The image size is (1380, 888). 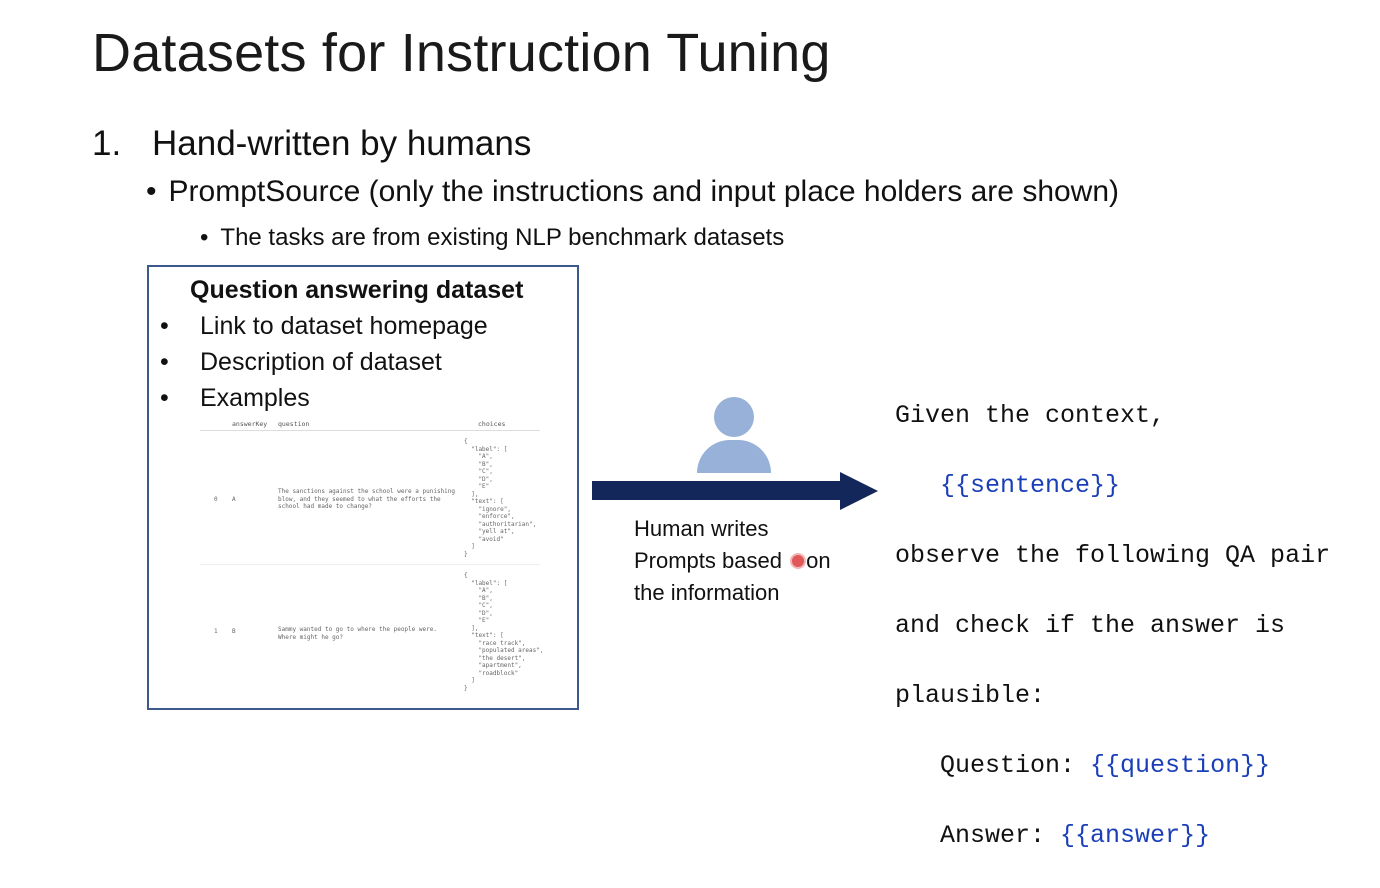 I want to click on panel-item-label: Description of dataset, so click(x=321, y=362).